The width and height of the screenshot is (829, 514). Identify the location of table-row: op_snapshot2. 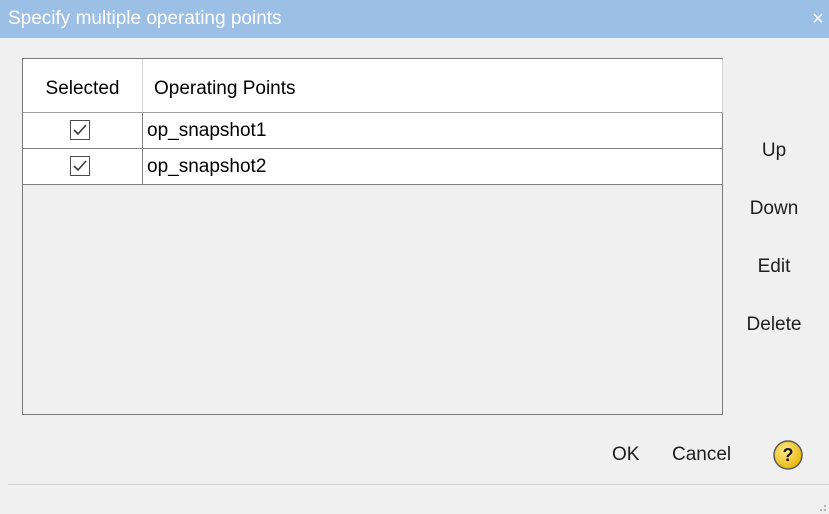
(373, 167).